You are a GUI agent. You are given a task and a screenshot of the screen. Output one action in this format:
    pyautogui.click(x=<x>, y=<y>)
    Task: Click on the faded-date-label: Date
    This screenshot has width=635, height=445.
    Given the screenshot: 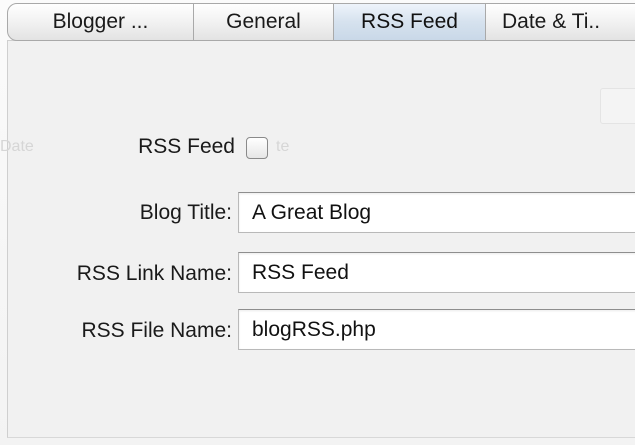 What is the action you would take?
    pyautogui.click(x=17, y=146)
    